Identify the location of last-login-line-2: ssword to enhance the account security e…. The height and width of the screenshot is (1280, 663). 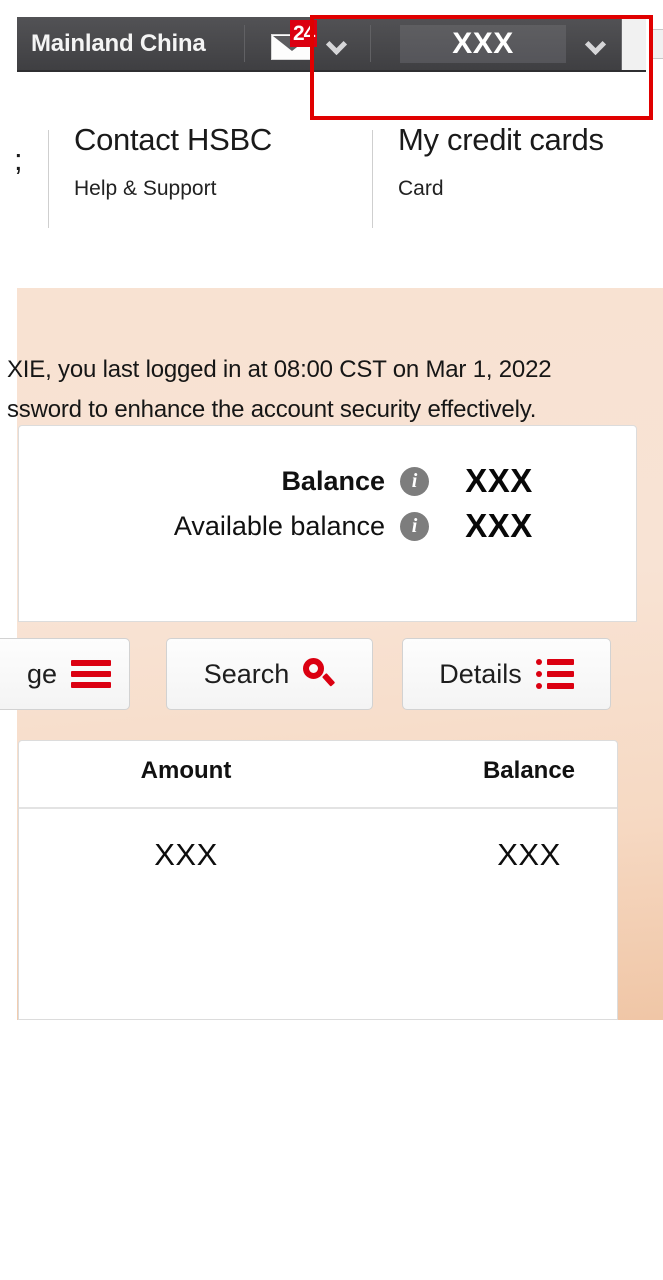
(272, 409).